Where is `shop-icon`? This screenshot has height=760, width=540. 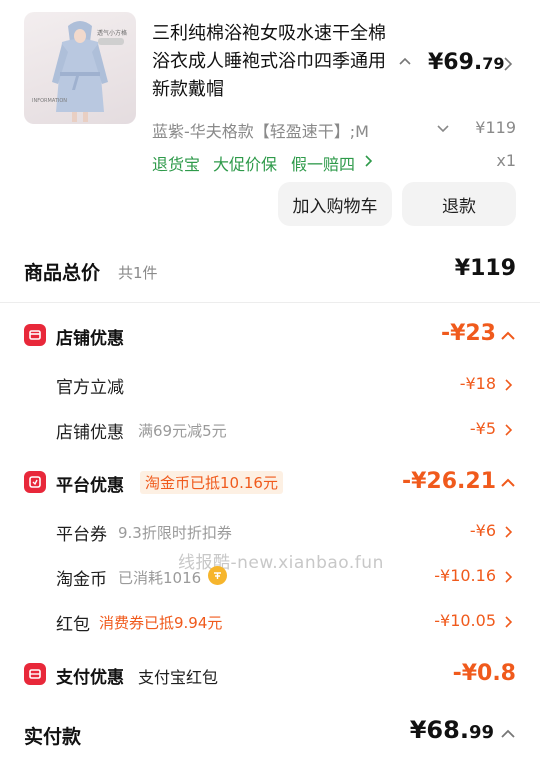
shop-icon is located at coordinates (35, 335).